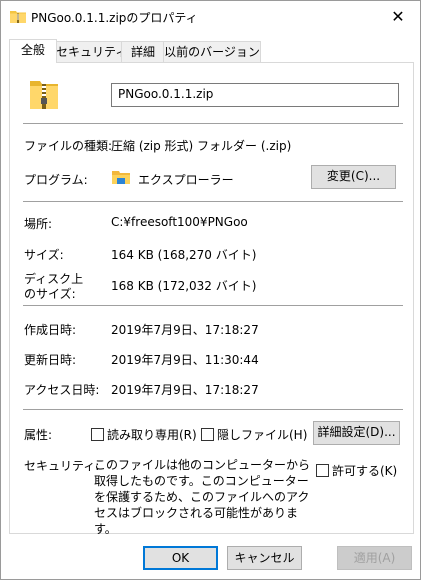 The image size is (421, 580). Describe the element at coordinates (322, 470) in the screenshot. I see `unblock-checkbox` at that location.